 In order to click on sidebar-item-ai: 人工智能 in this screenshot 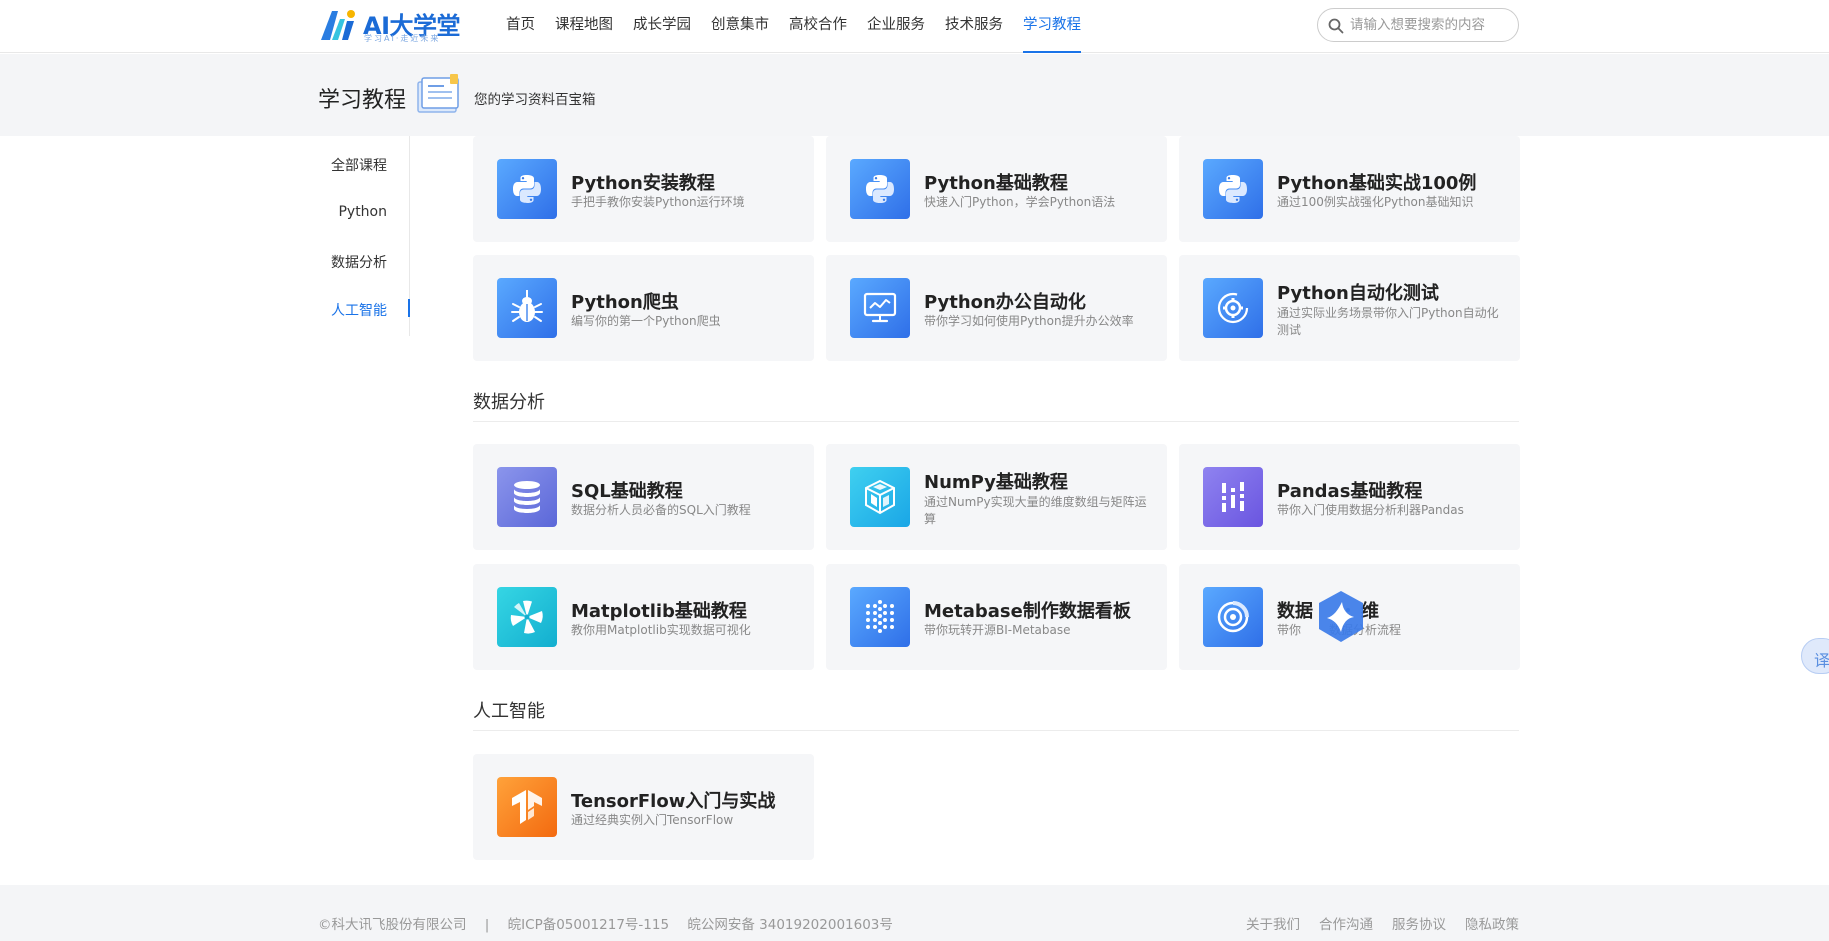, I will do `click(359, 310)`.